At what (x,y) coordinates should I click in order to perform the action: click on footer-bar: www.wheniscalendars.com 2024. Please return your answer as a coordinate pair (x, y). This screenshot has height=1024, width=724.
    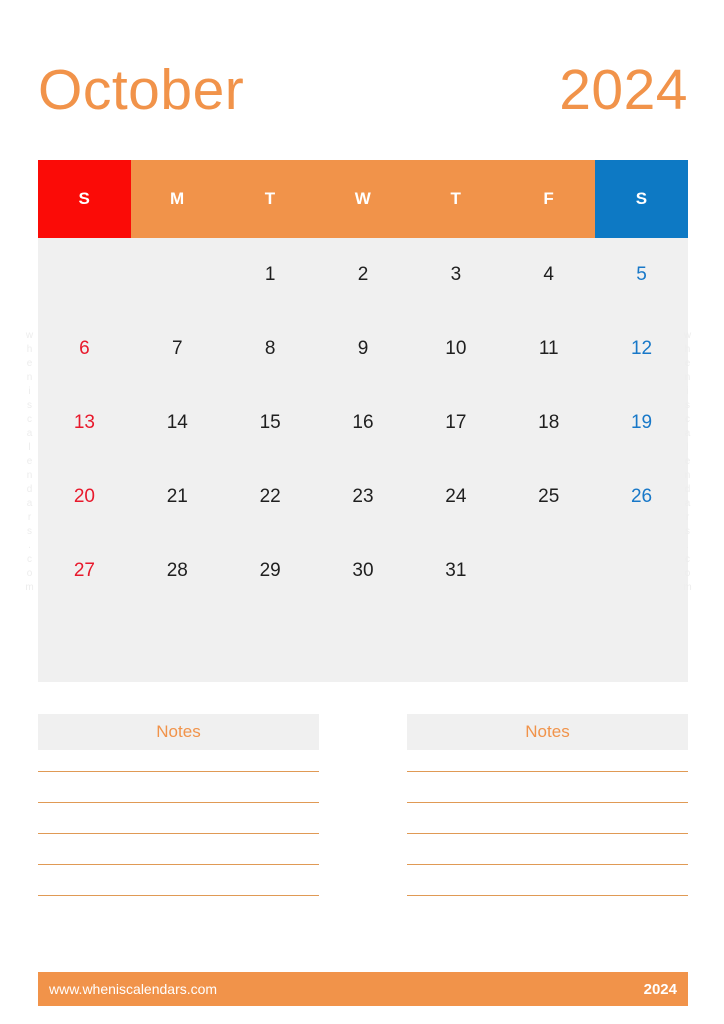
    Looking at the image, I should click on (363, 989).